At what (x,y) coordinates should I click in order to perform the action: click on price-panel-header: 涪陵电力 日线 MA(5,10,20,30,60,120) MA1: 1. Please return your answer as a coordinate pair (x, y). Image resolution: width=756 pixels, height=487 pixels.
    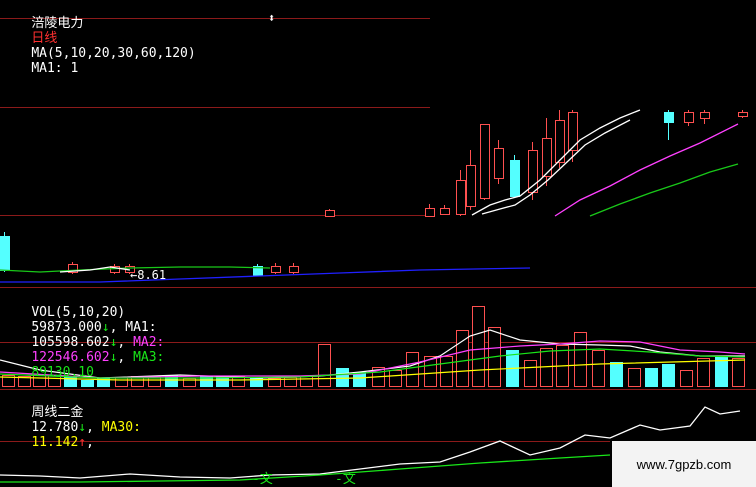
    Looking at the image, I should click on (98, 46).